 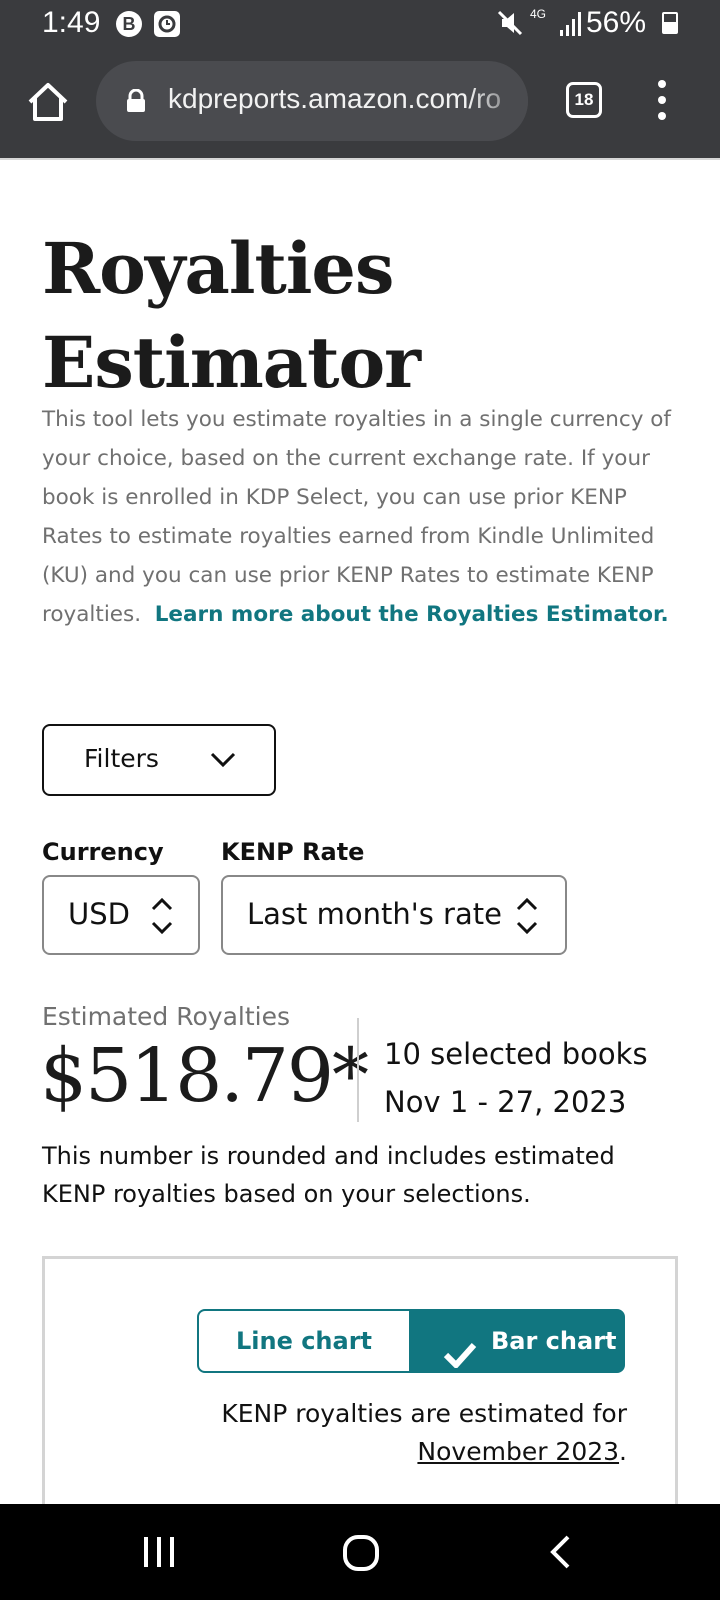 I want to click on selected-books-count: 10 selected books, so click(x=516, y=1054).